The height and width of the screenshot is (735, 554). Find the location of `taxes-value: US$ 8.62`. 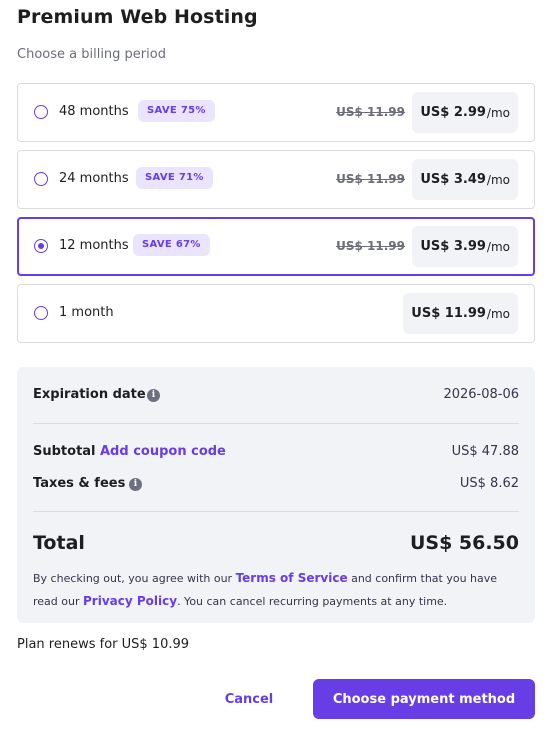

taxes-value: US$ 8.62 is located at coordinates (489, 483).